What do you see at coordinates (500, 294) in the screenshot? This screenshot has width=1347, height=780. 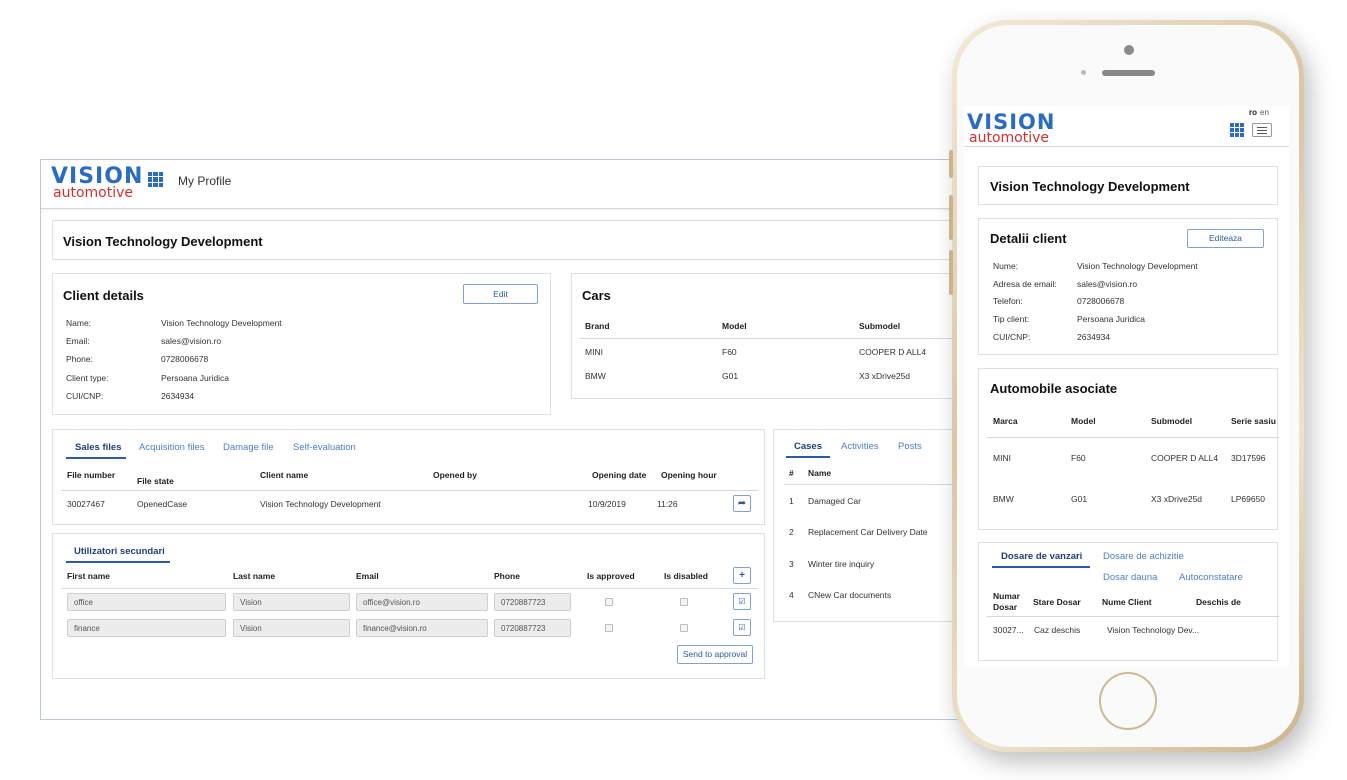 I see `edit-button: Edit` at bounding box center [500, 294].